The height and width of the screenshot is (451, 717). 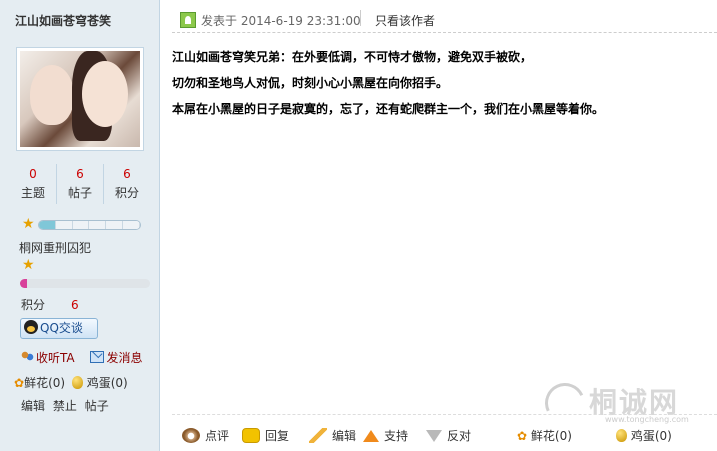 I want to click on oppose-label: 反对, so click(x=459, y=436).